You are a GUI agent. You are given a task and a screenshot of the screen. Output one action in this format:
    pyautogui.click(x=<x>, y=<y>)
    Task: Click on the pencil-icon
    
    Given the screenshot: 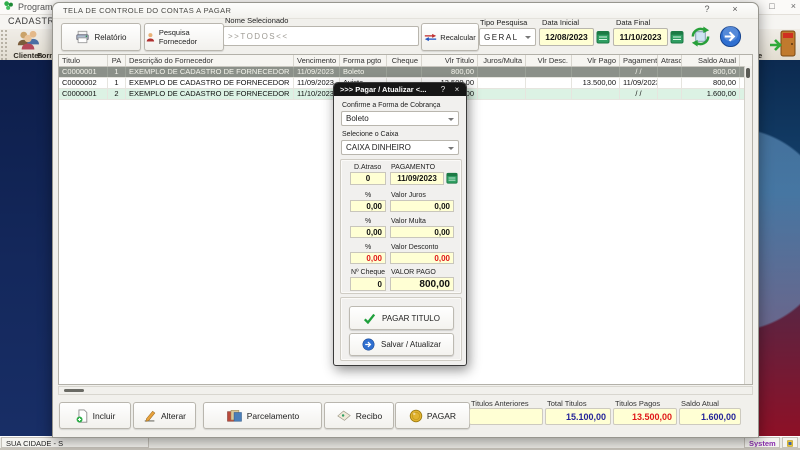 What is the action you would take?
    pyautogui.click(x=150, y=416)
    